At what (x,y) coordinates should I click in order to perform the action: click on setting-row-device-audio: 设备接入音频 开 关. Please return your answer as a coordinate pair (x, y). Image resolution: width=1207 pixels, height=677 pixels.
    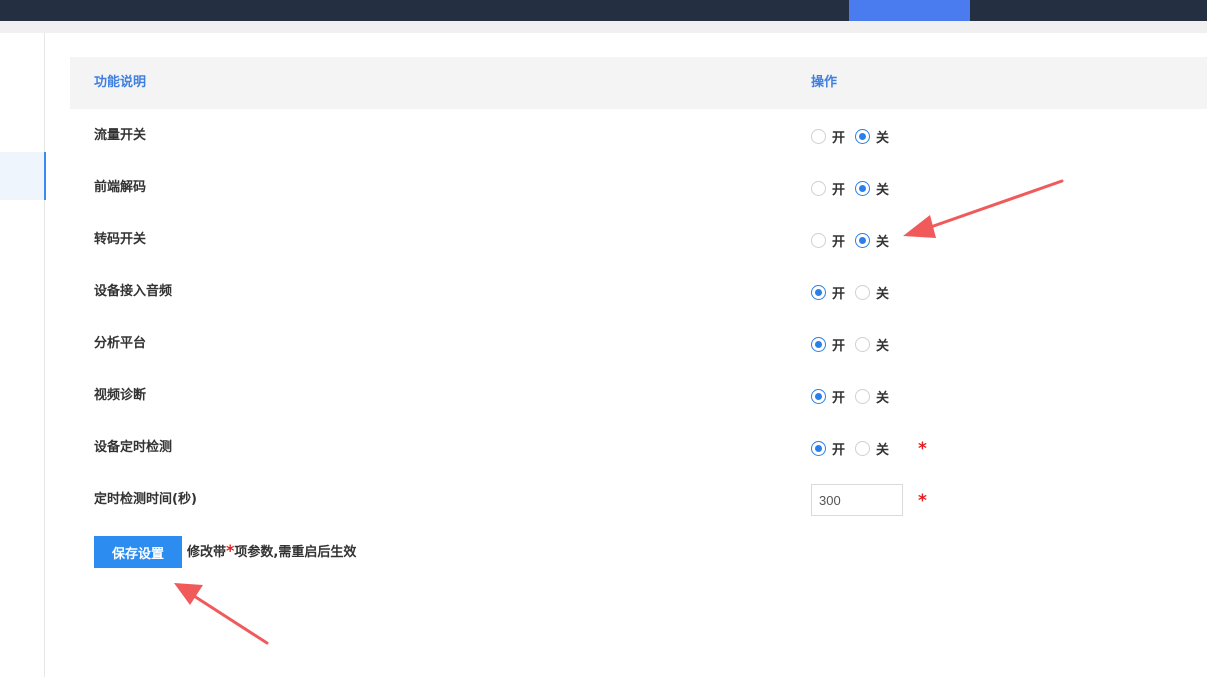
    Looking at the image, I should click on (638, 292).